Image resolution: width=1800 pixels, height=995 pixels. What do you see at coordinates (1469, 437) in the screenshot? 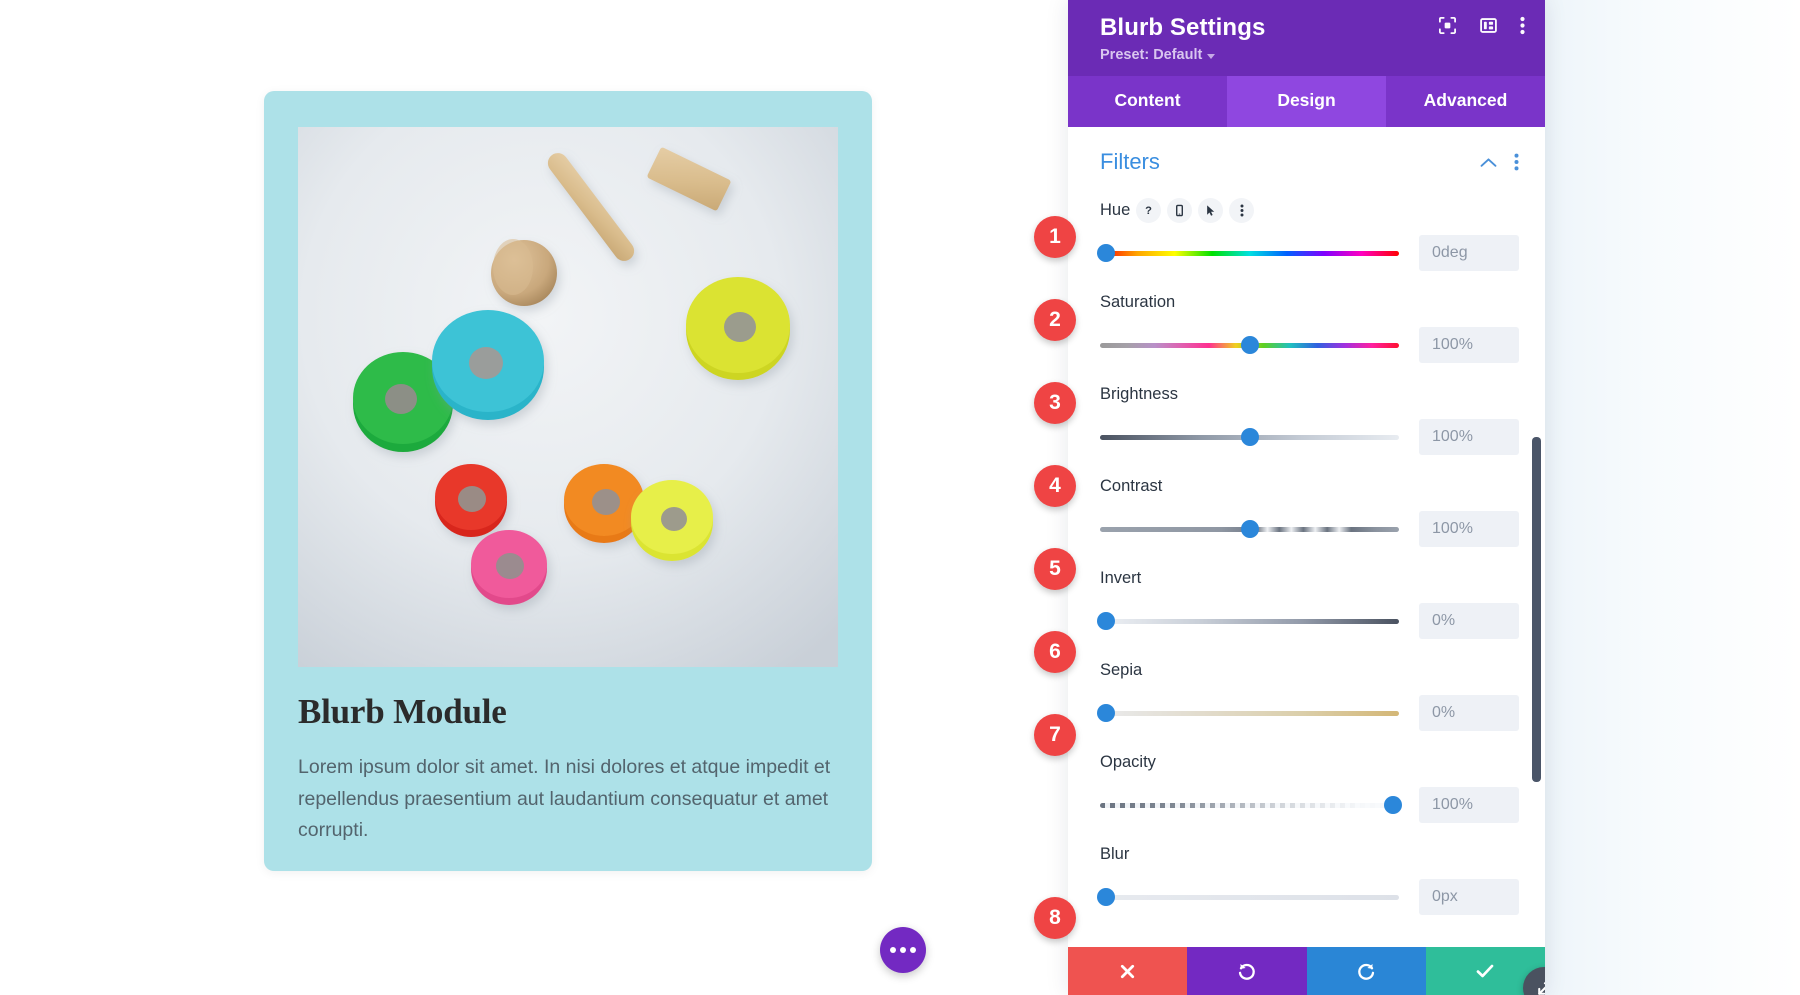
I see `value-input-brightness: 100%` at bounding box center [1469, 437].